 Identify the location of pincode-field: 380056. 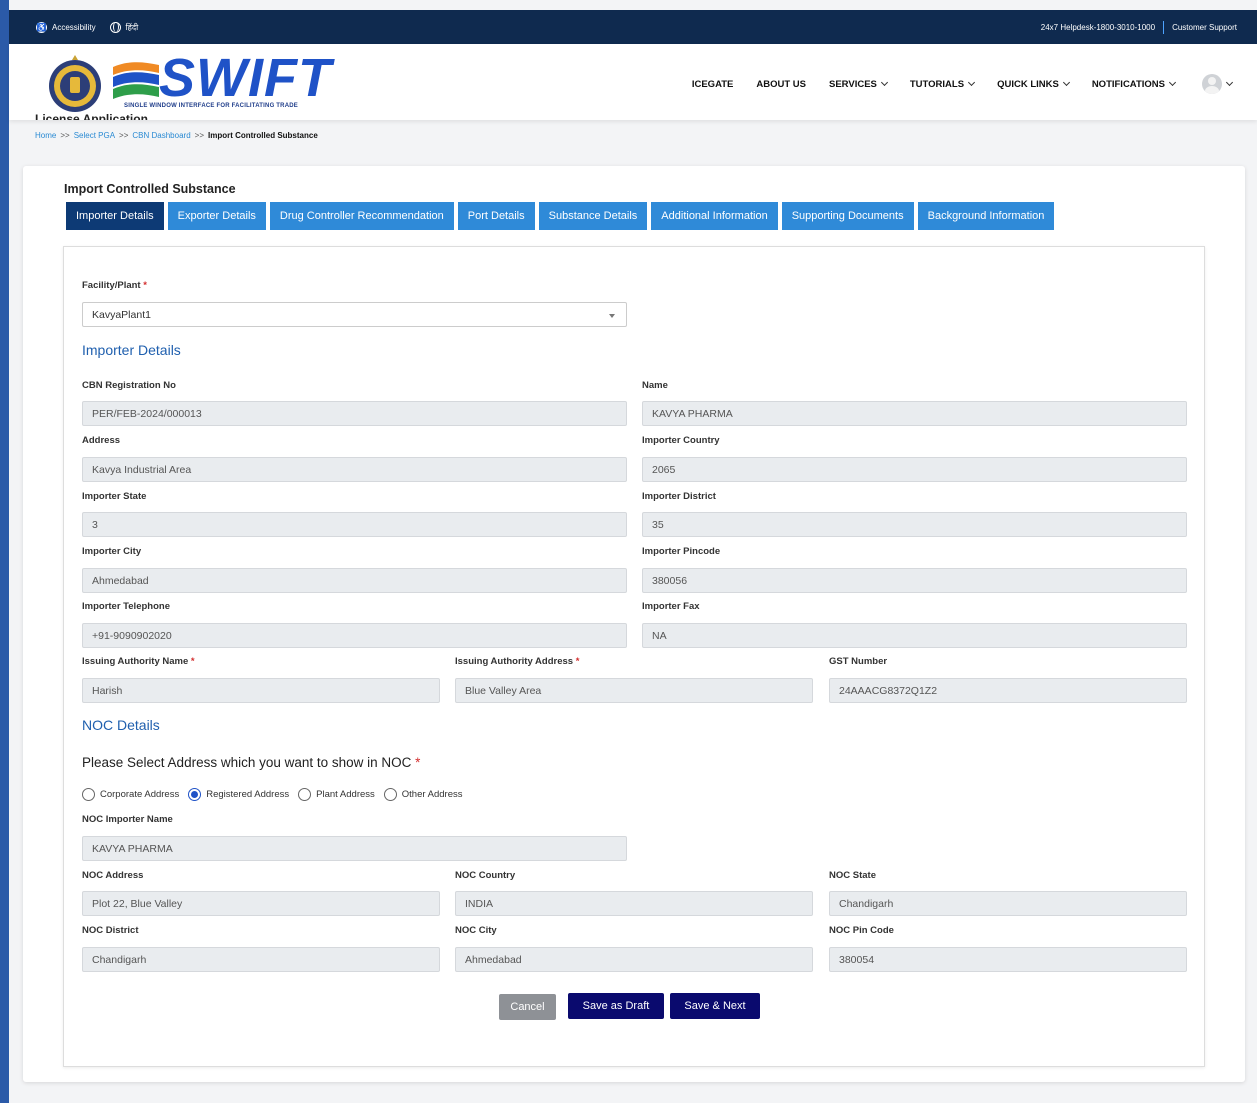
(914, 580).